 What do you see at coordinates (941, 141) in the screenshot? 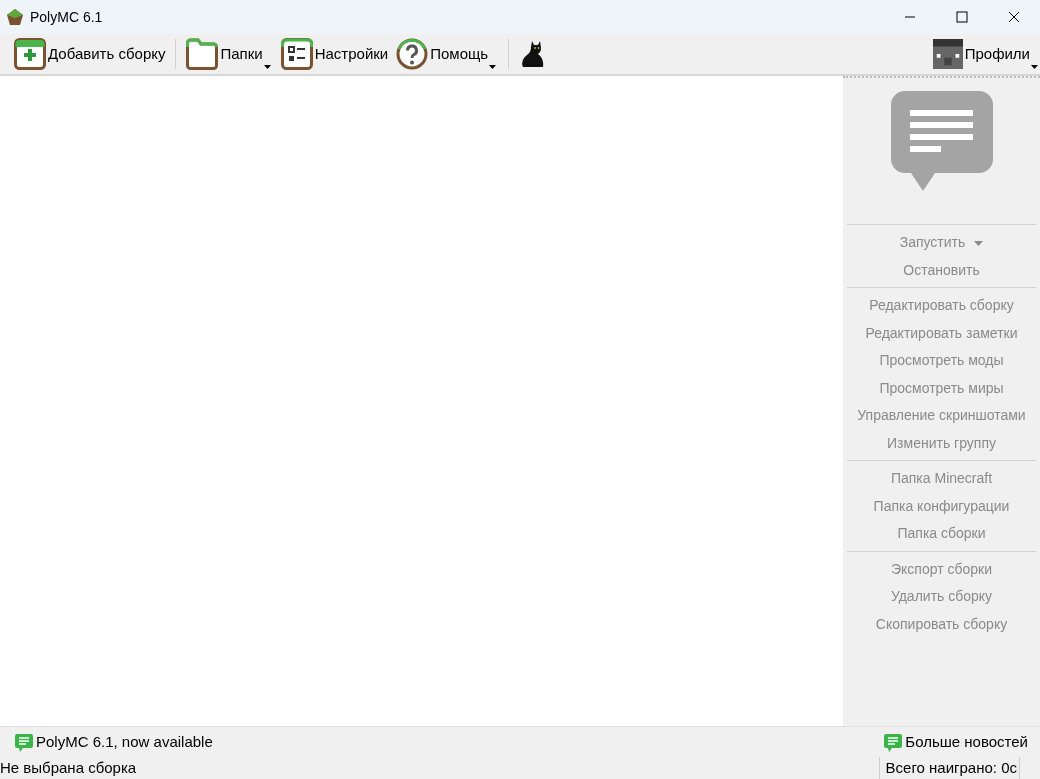
I see `notes-icon` at bounding box center [941, 141].